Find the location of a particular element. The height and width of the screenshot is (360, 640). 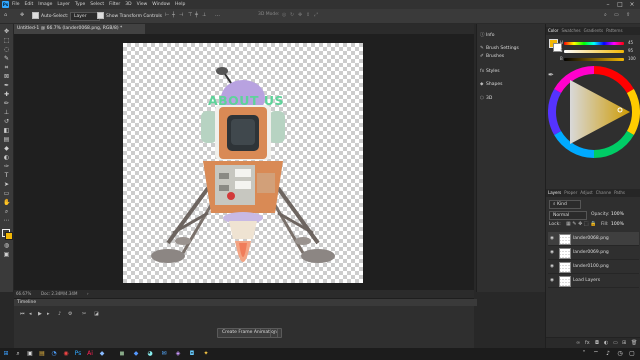

tab-channels: Channe is located at coordinates (603, 193).